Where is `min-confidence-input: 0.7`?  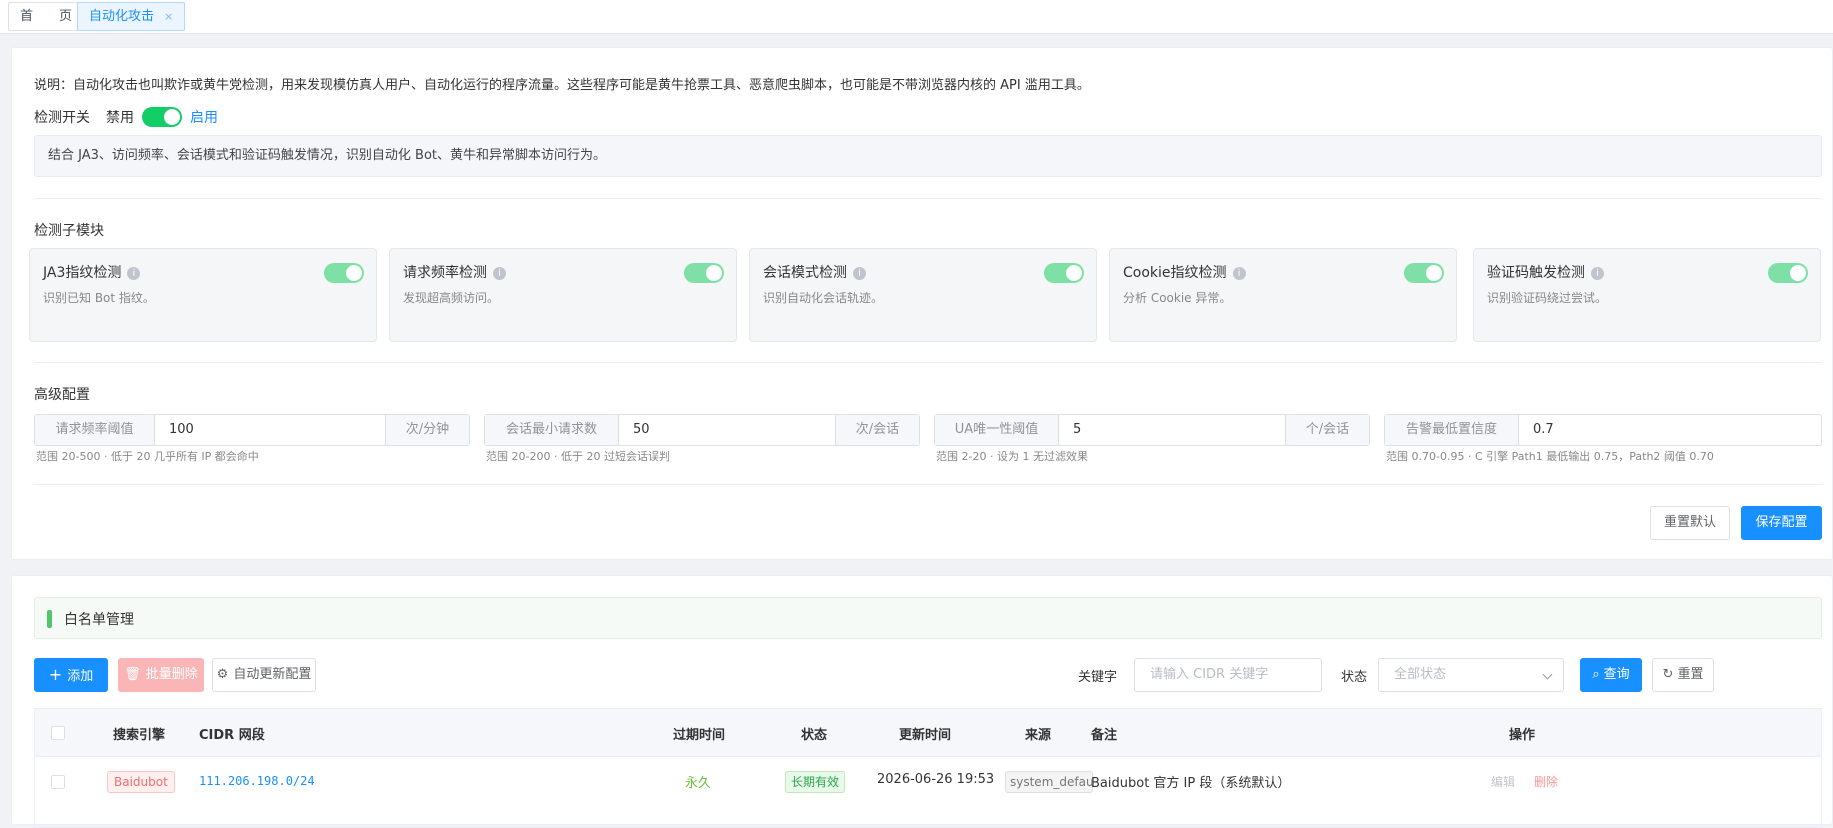
min-confidence-input: 0.7 is located at coordinates (1670, 430).